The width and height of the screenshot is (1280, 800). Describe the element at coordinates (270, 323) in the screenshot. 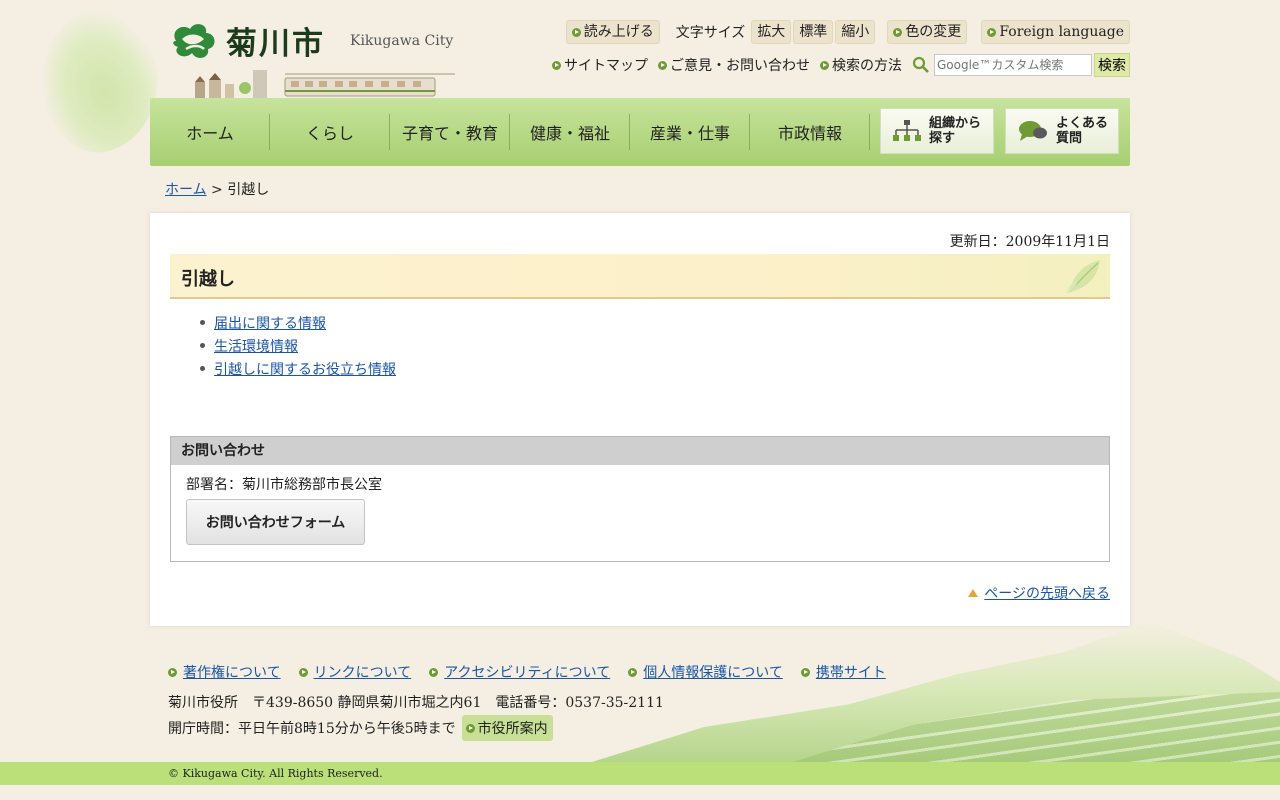

I see `notification-info-link: 届出に関する情報` at that location.